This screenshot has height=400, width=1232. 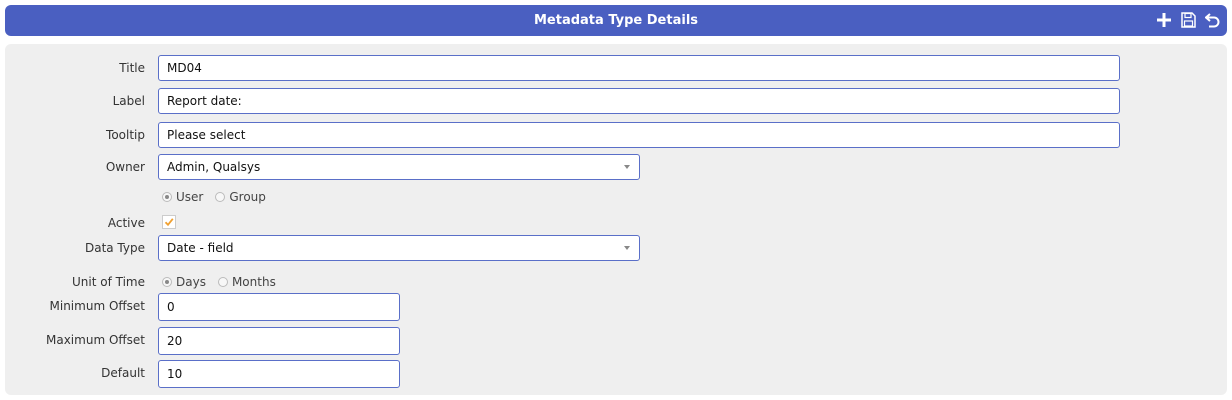 I want to click on checkmark-icon, so click(x=169, y=222).